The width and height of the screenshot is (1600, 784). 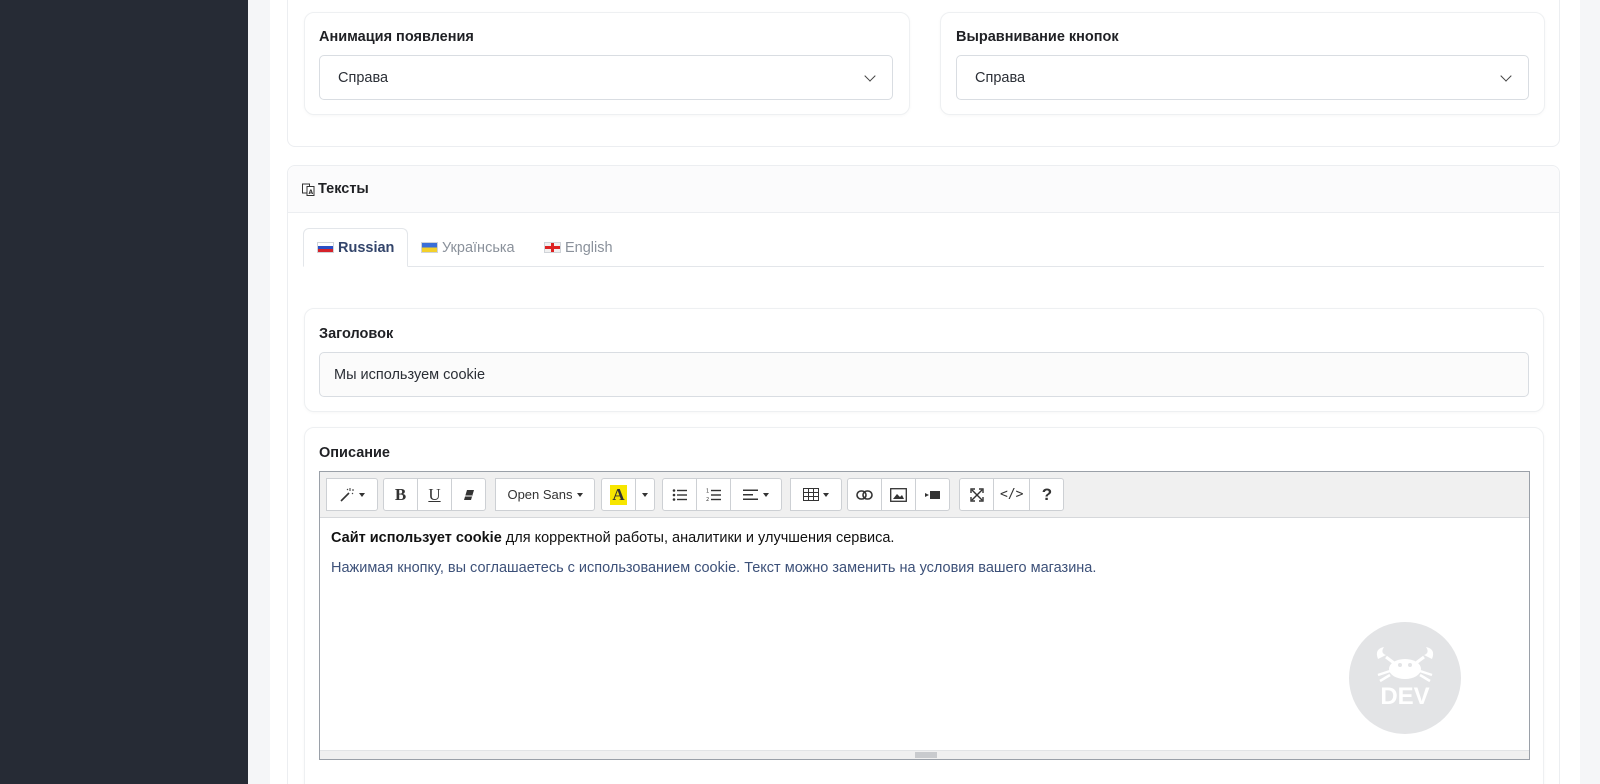 I want to click on bold-button: B, so click(x=400, y=494).